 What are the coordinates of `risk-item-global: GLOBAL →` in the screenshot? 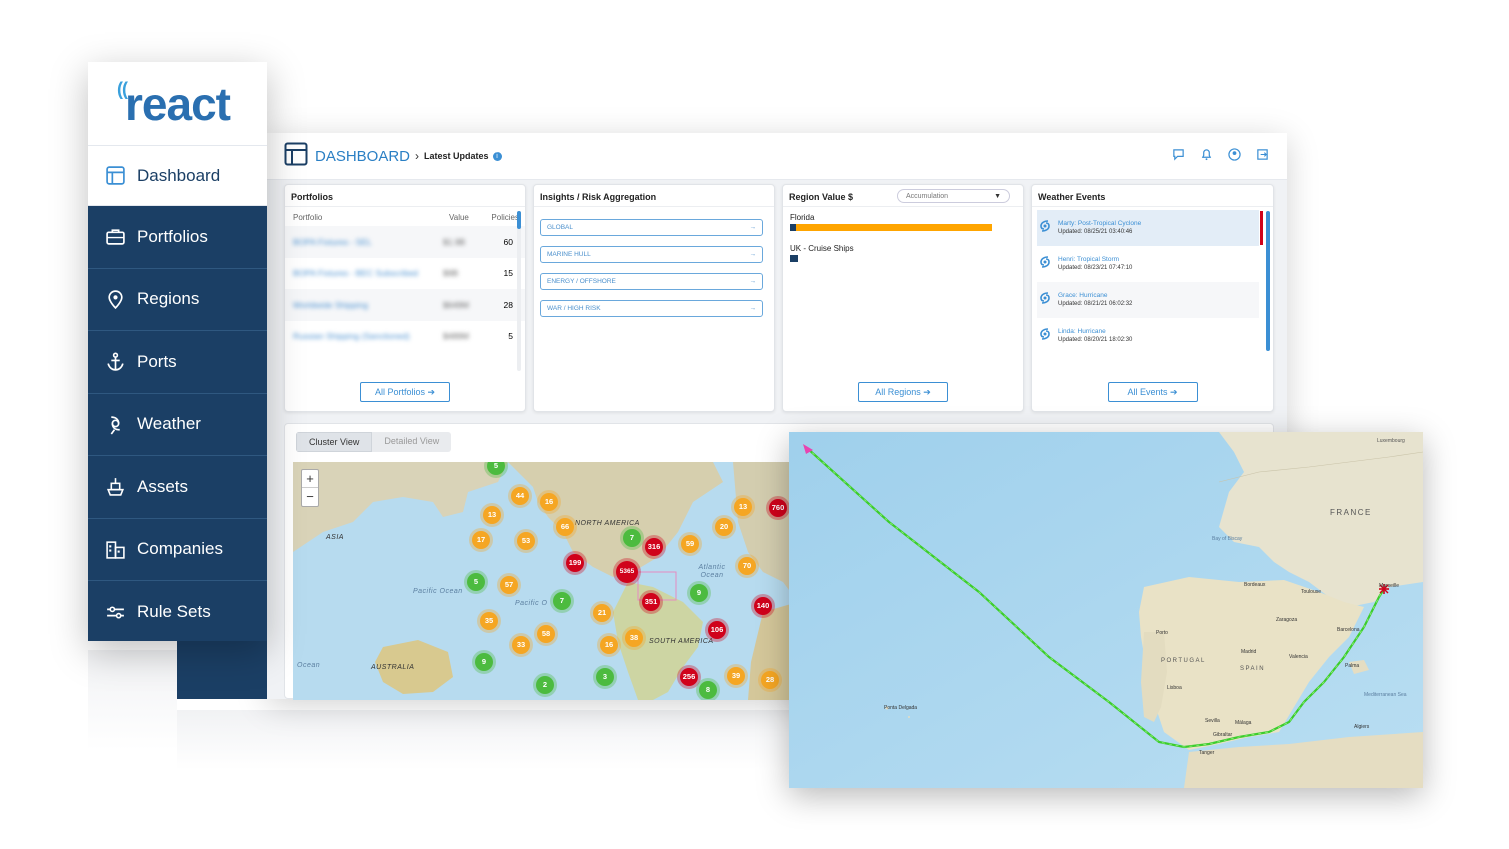 It's located at (651, 227).